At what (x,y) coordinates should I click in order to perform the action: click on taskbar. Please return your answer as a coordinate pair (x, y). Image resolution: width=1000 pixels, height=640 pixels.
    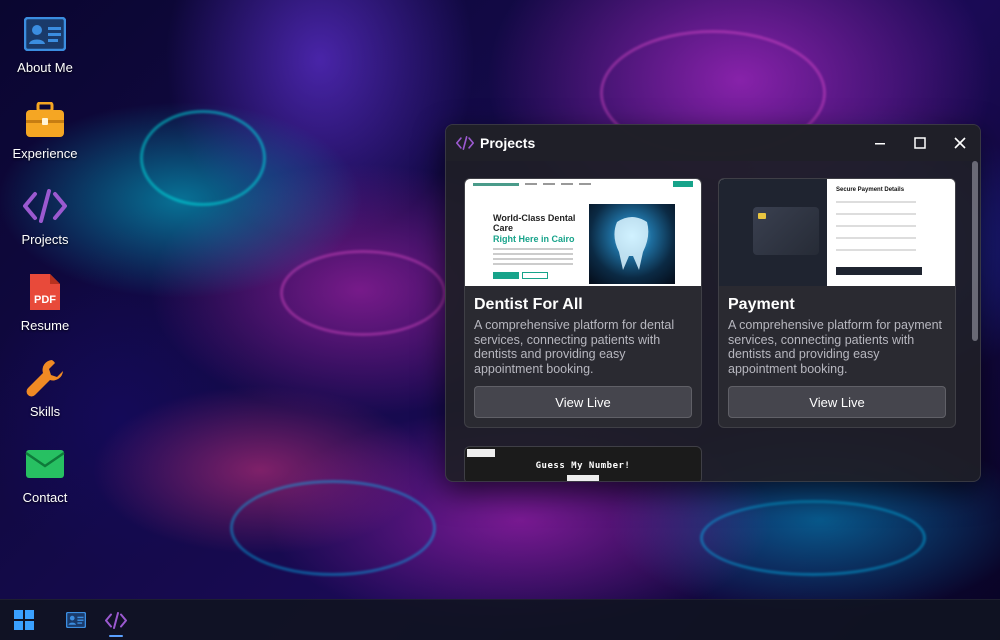
    Looking at the image, I should click on (500, 619).